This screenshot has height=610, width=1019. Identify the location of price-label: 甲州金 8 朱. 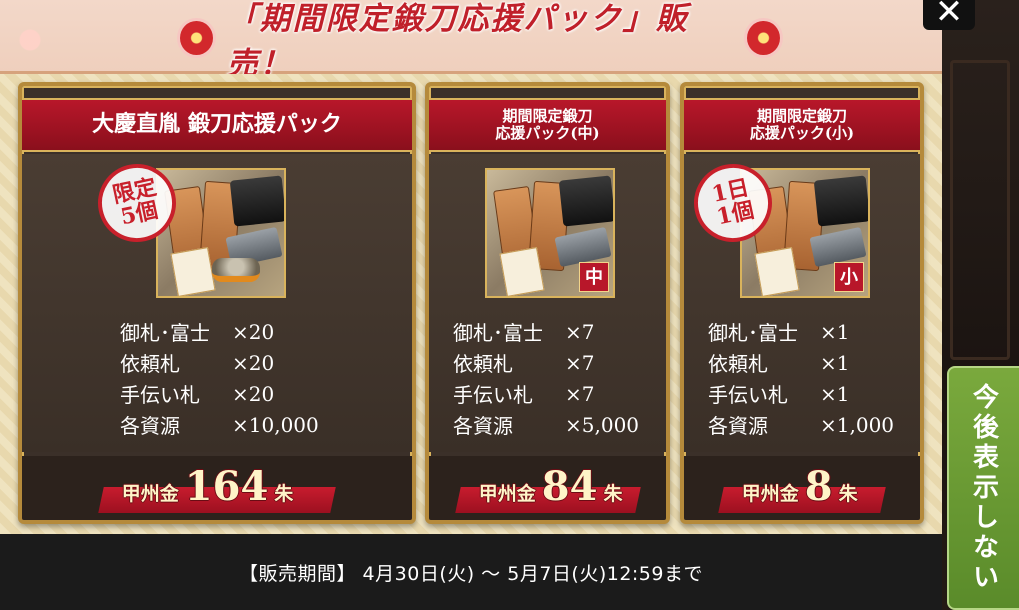
(799, 486).